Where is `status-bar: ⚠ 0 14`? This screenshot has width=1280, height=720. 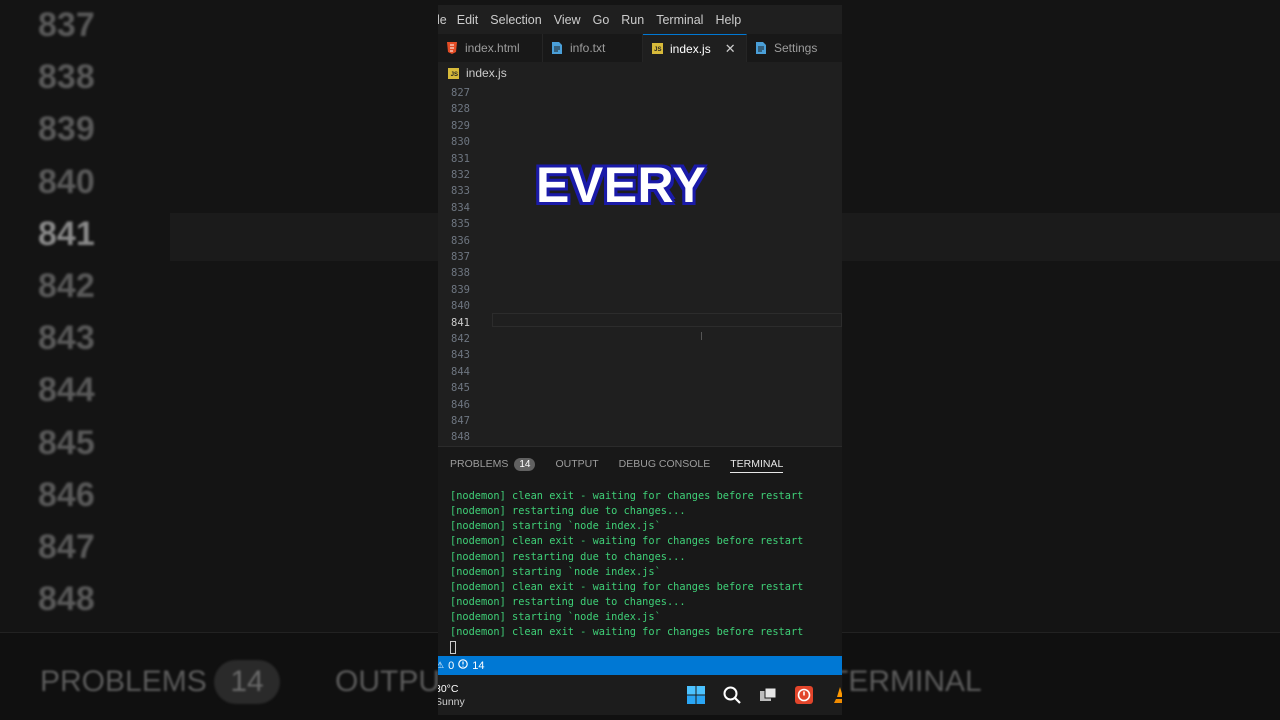 status-bar: ⚠ 0 14 is located at coordinates (640, 665).